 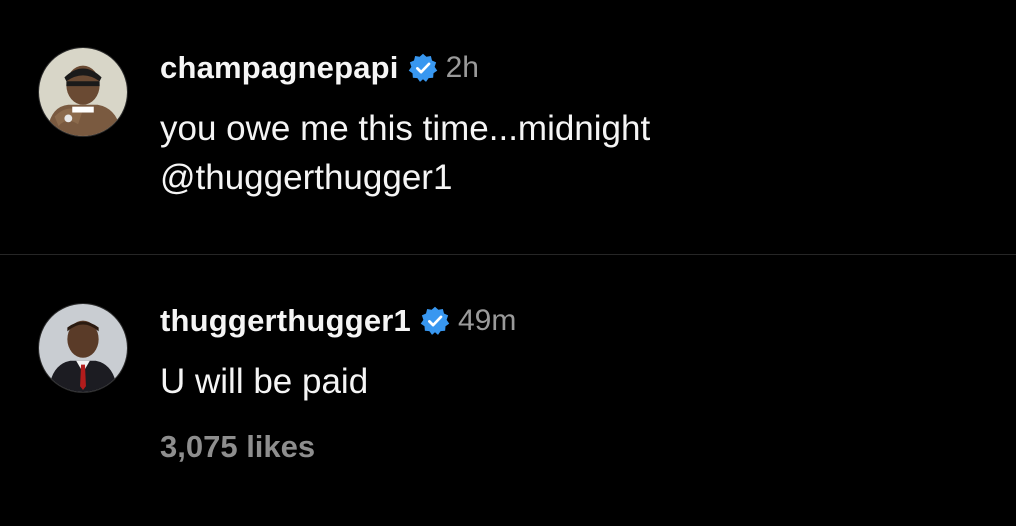 I want to click on comment-text: U will be paid, so click(x=264, y=381).